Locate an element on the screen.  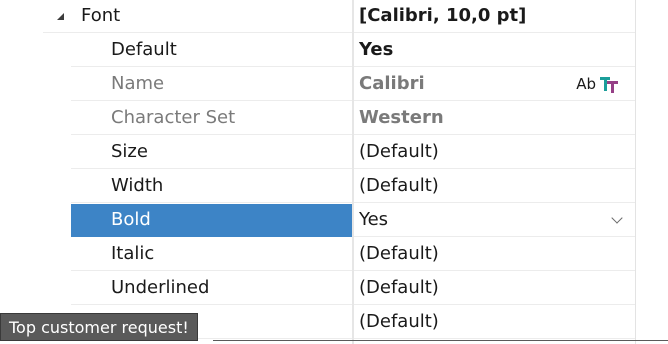
property-row-width: Width (Default) is located at coordinates (339, 187).